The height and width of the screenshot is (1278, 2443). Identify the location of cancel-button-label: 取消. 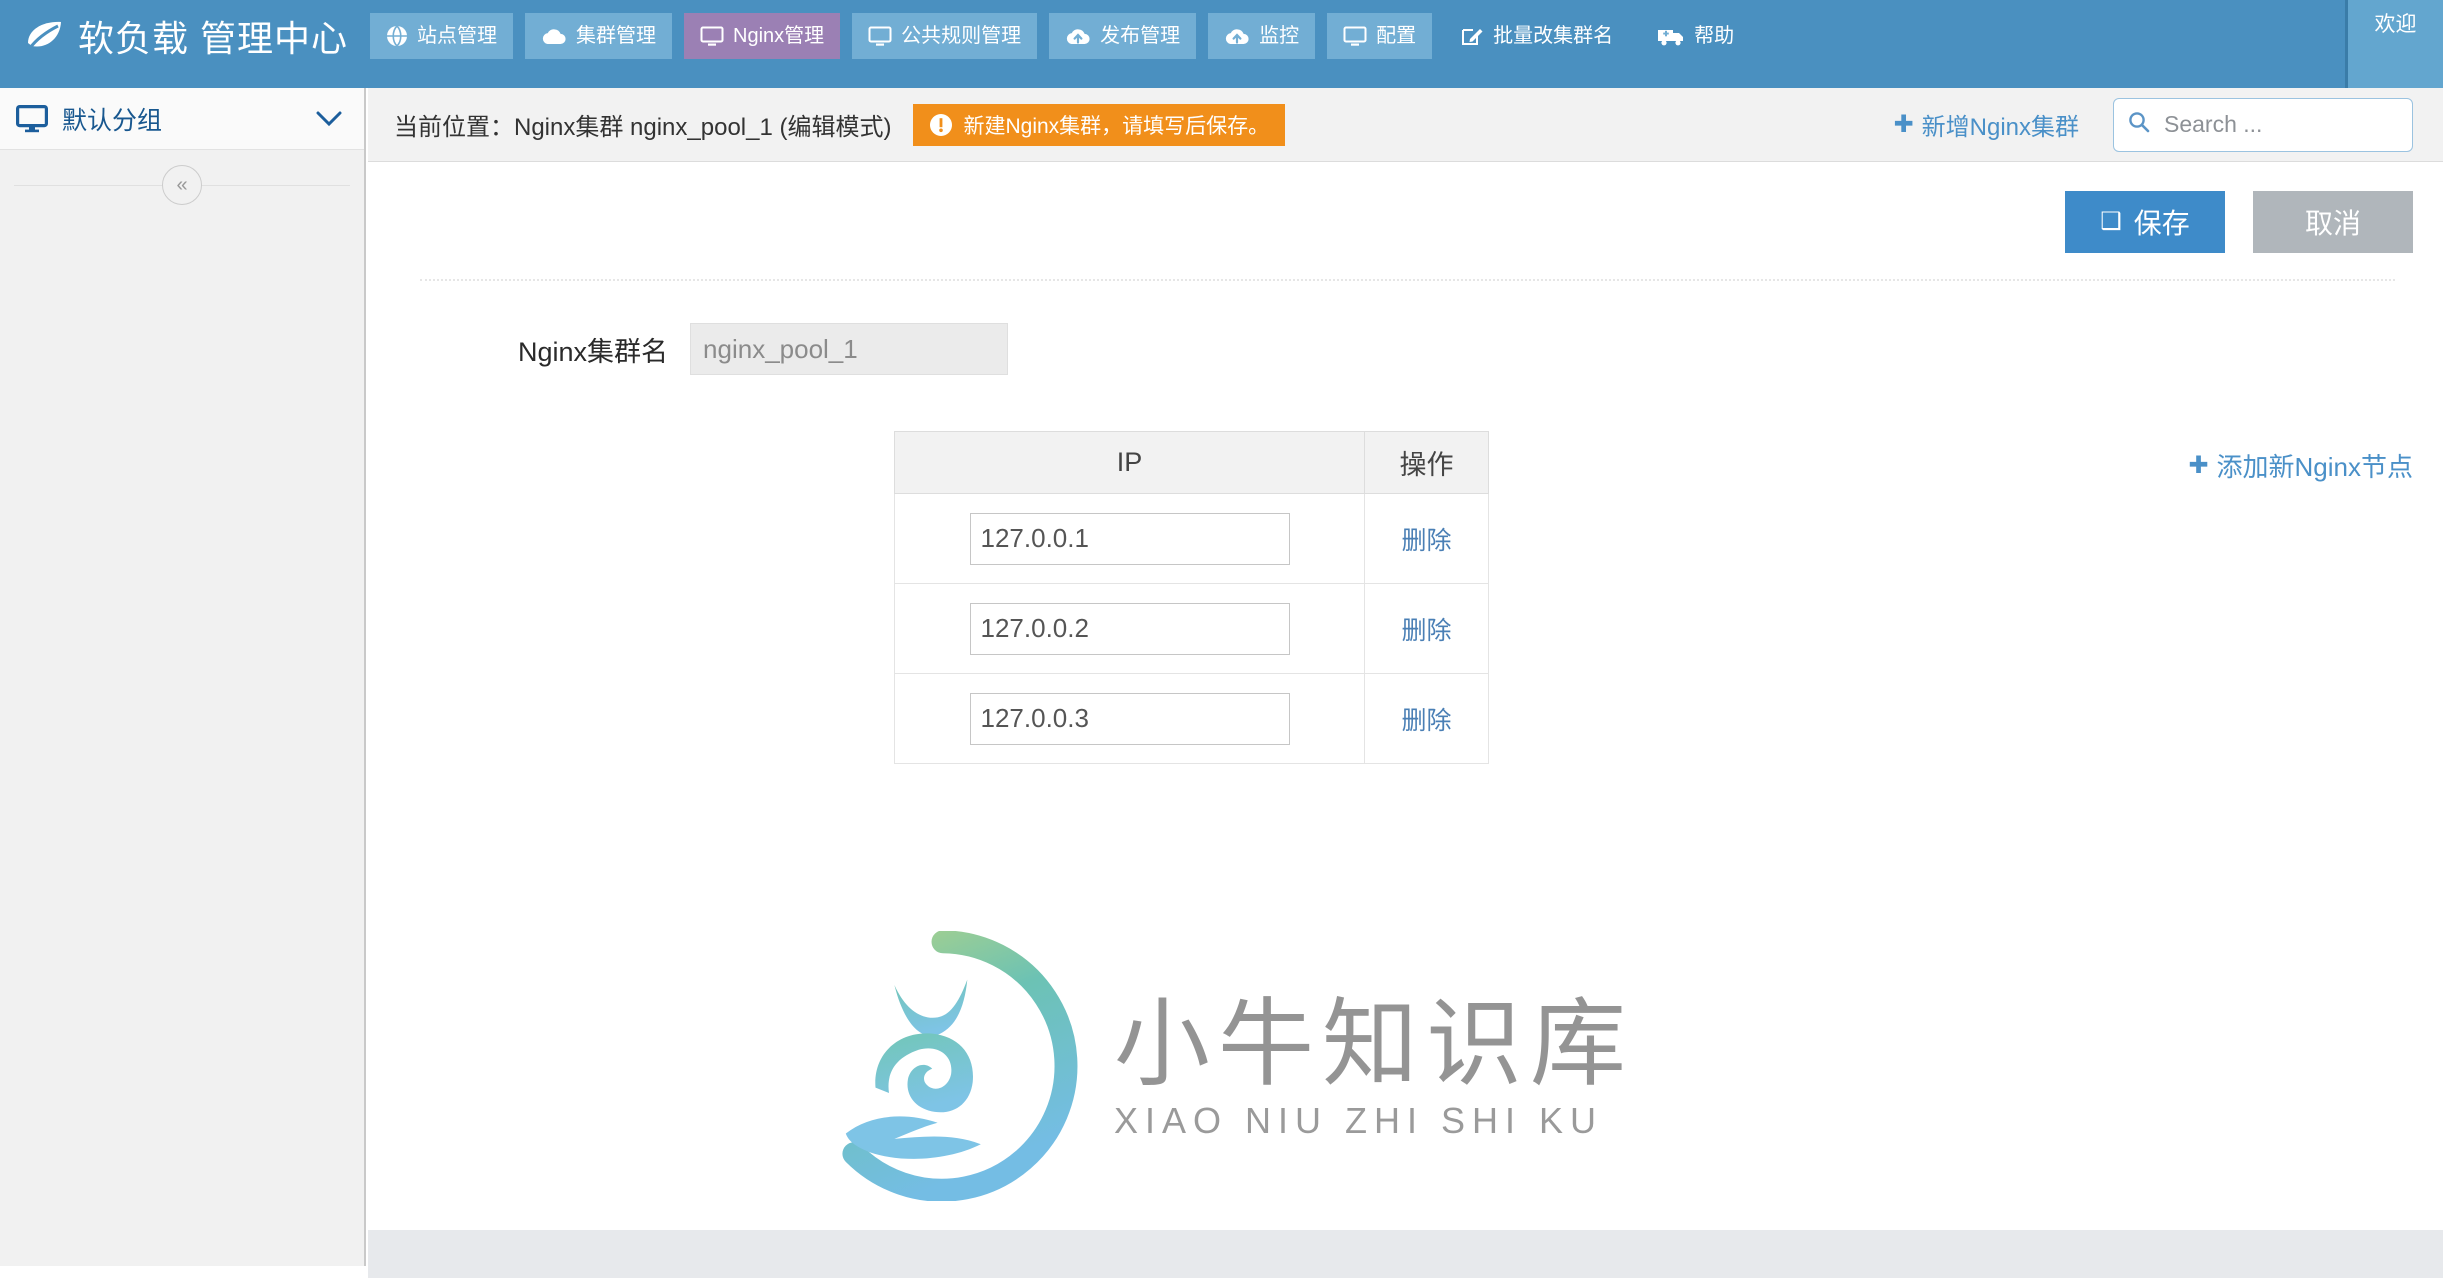
(2332, 223).